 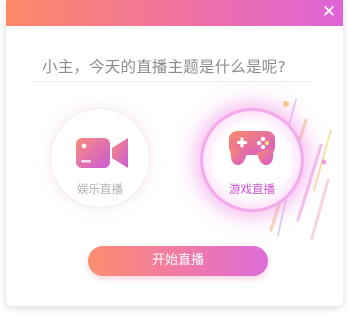 What do you see at coordinates (173, 67) in the screenshot?
I see `live-topic-input: 小主，今天的直播主题是什么是呢?` at bounding box center [173, 67].